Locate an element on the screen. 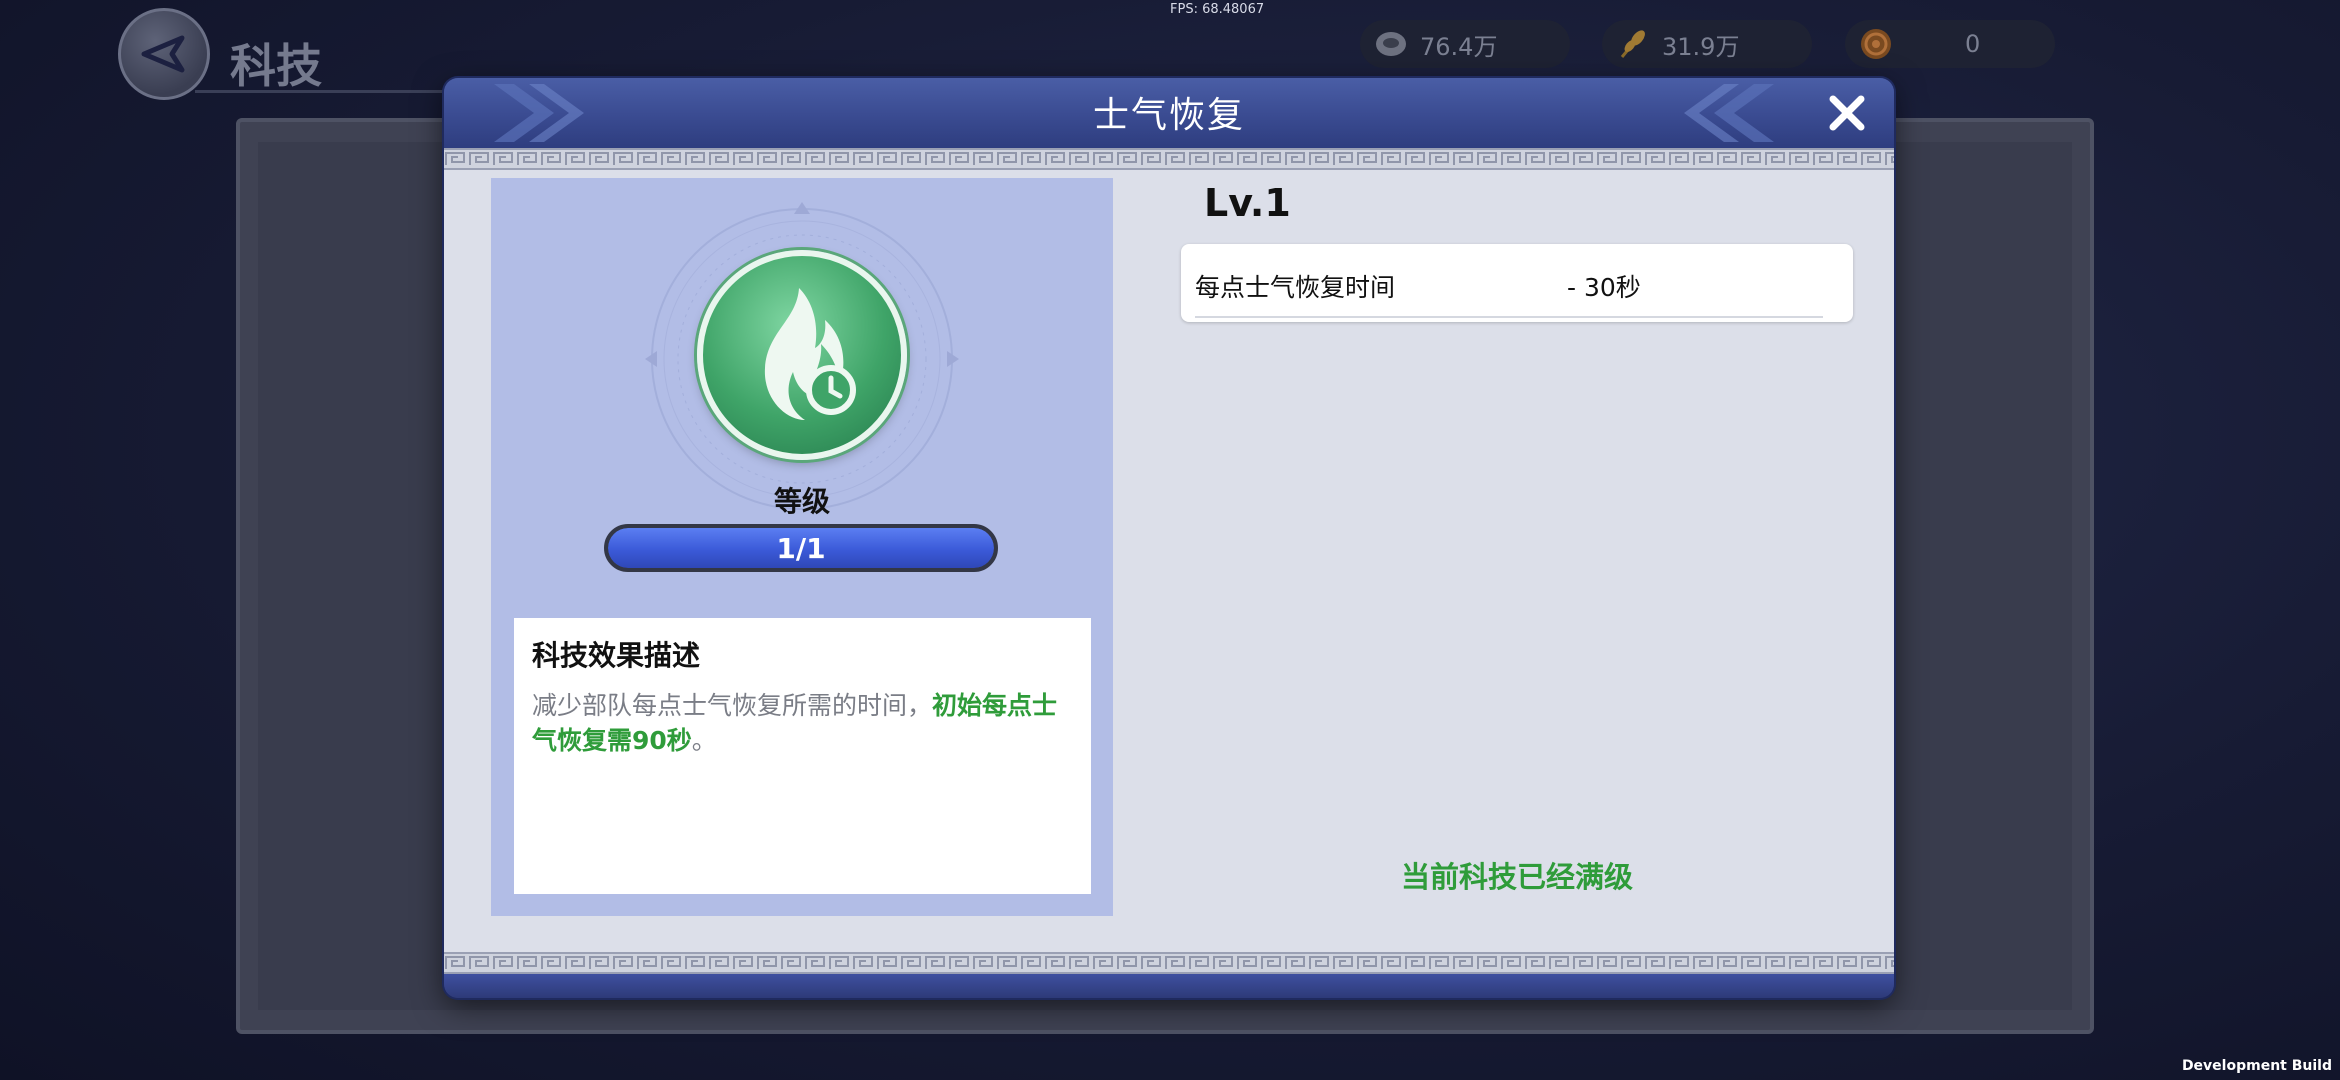 This screenshot has width=2340, height=1080. effect-description-title: 科技效果描述 is located at coordinates (616, 655).